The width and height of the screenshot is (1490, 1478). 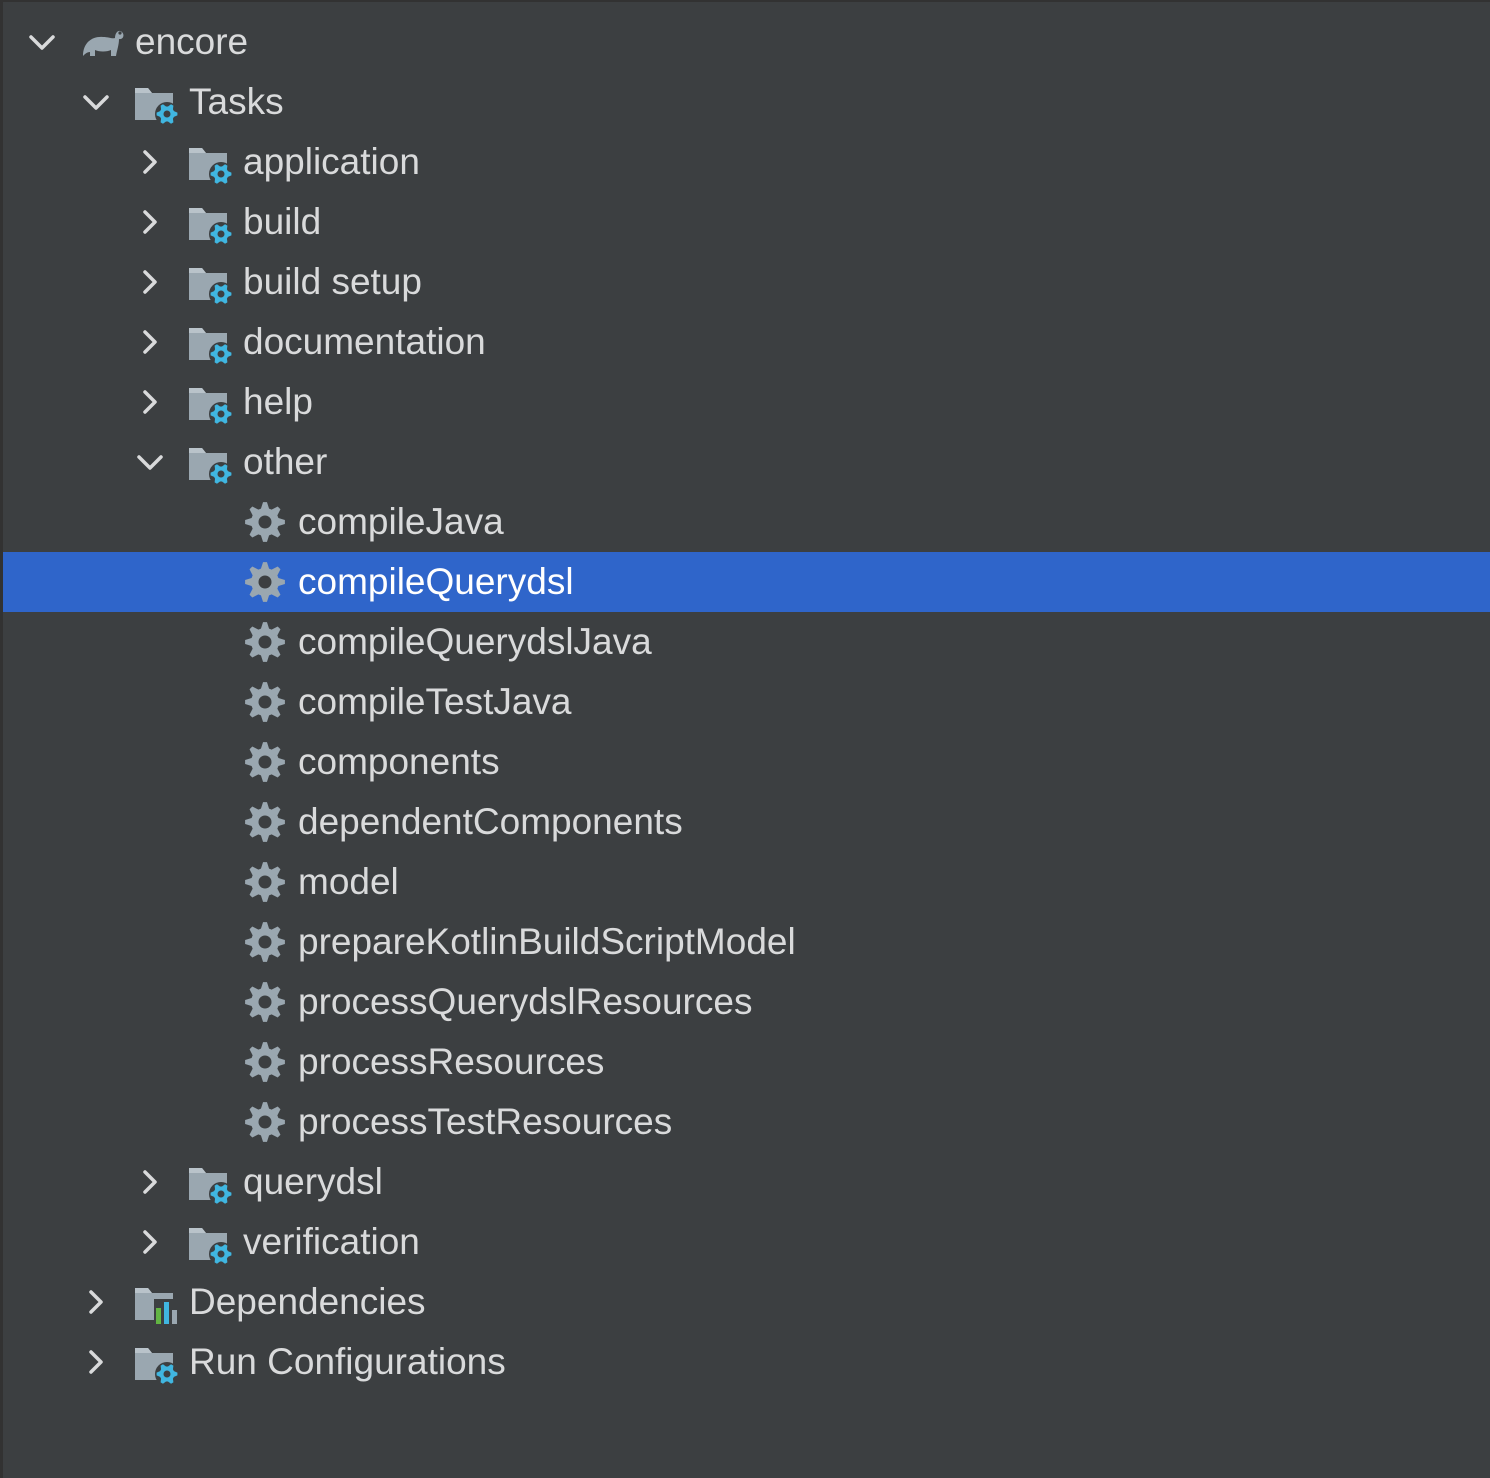 I want to click on task-tree-node: other, so click(x=746, y=462).